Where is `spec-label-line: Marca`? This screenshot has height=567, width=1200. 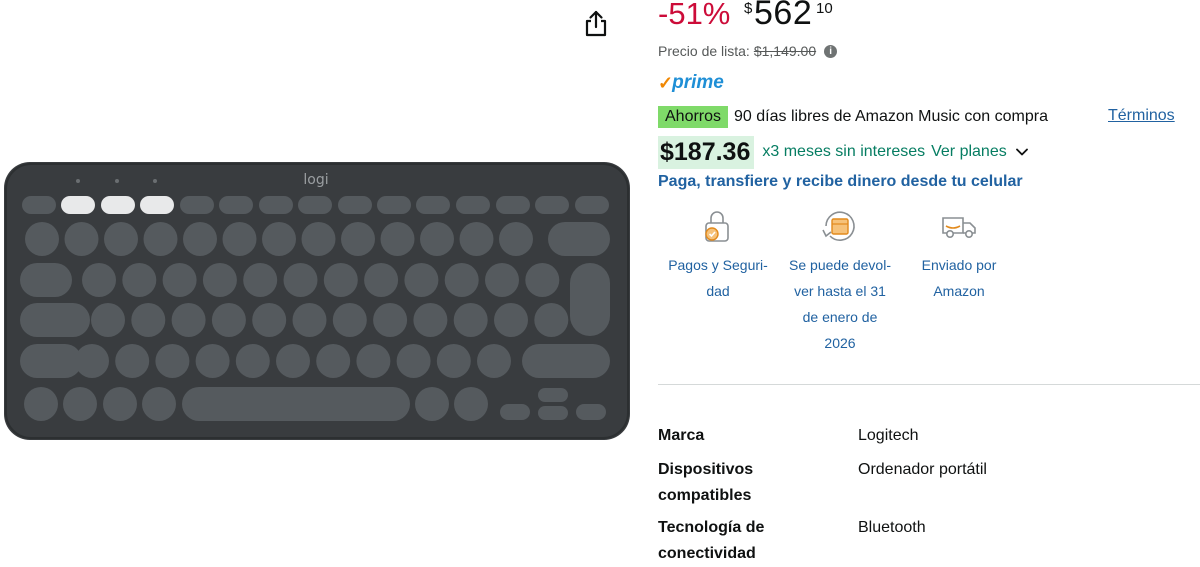
spec-label-line: Marca is located at coordinates (681, 435).